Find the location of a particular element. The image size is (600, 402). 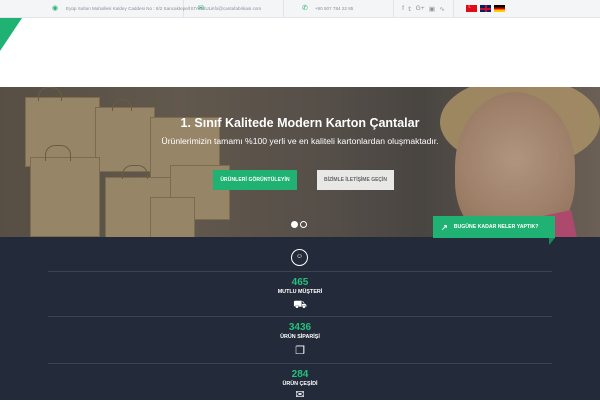

location-pin-icon: ◉ is located at coordinates (55, 8).